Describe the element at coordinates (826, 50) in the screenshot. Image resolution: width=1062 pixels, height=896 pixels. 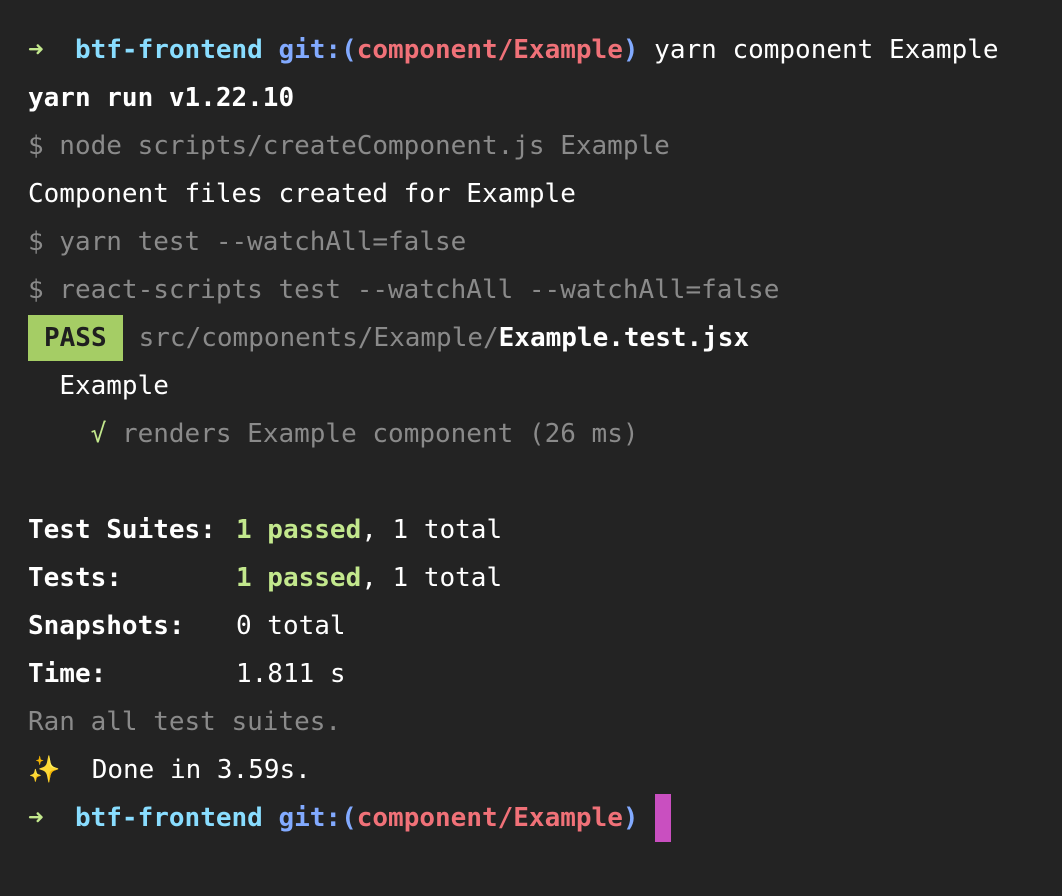
I see `prompt-command: yarn component Example` at that location.